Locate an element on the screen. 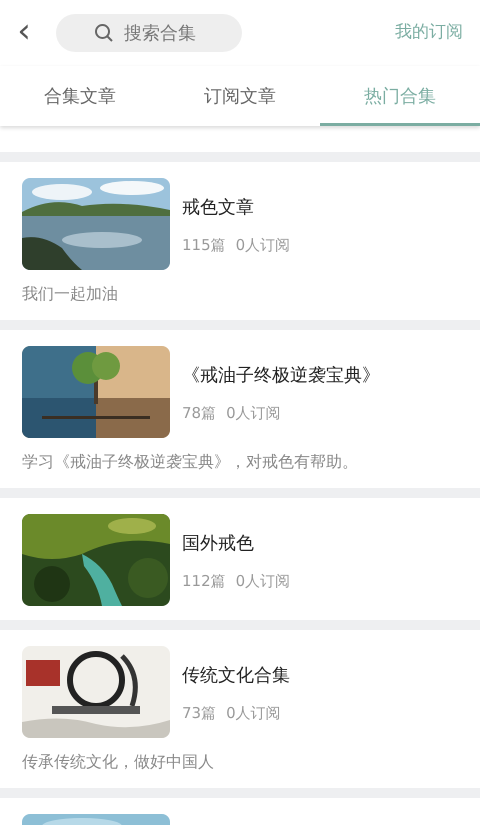 Image resolution: width=480 pixels, height=825 pixels. article-count: 112篇 is located at coordinates (204, 581).